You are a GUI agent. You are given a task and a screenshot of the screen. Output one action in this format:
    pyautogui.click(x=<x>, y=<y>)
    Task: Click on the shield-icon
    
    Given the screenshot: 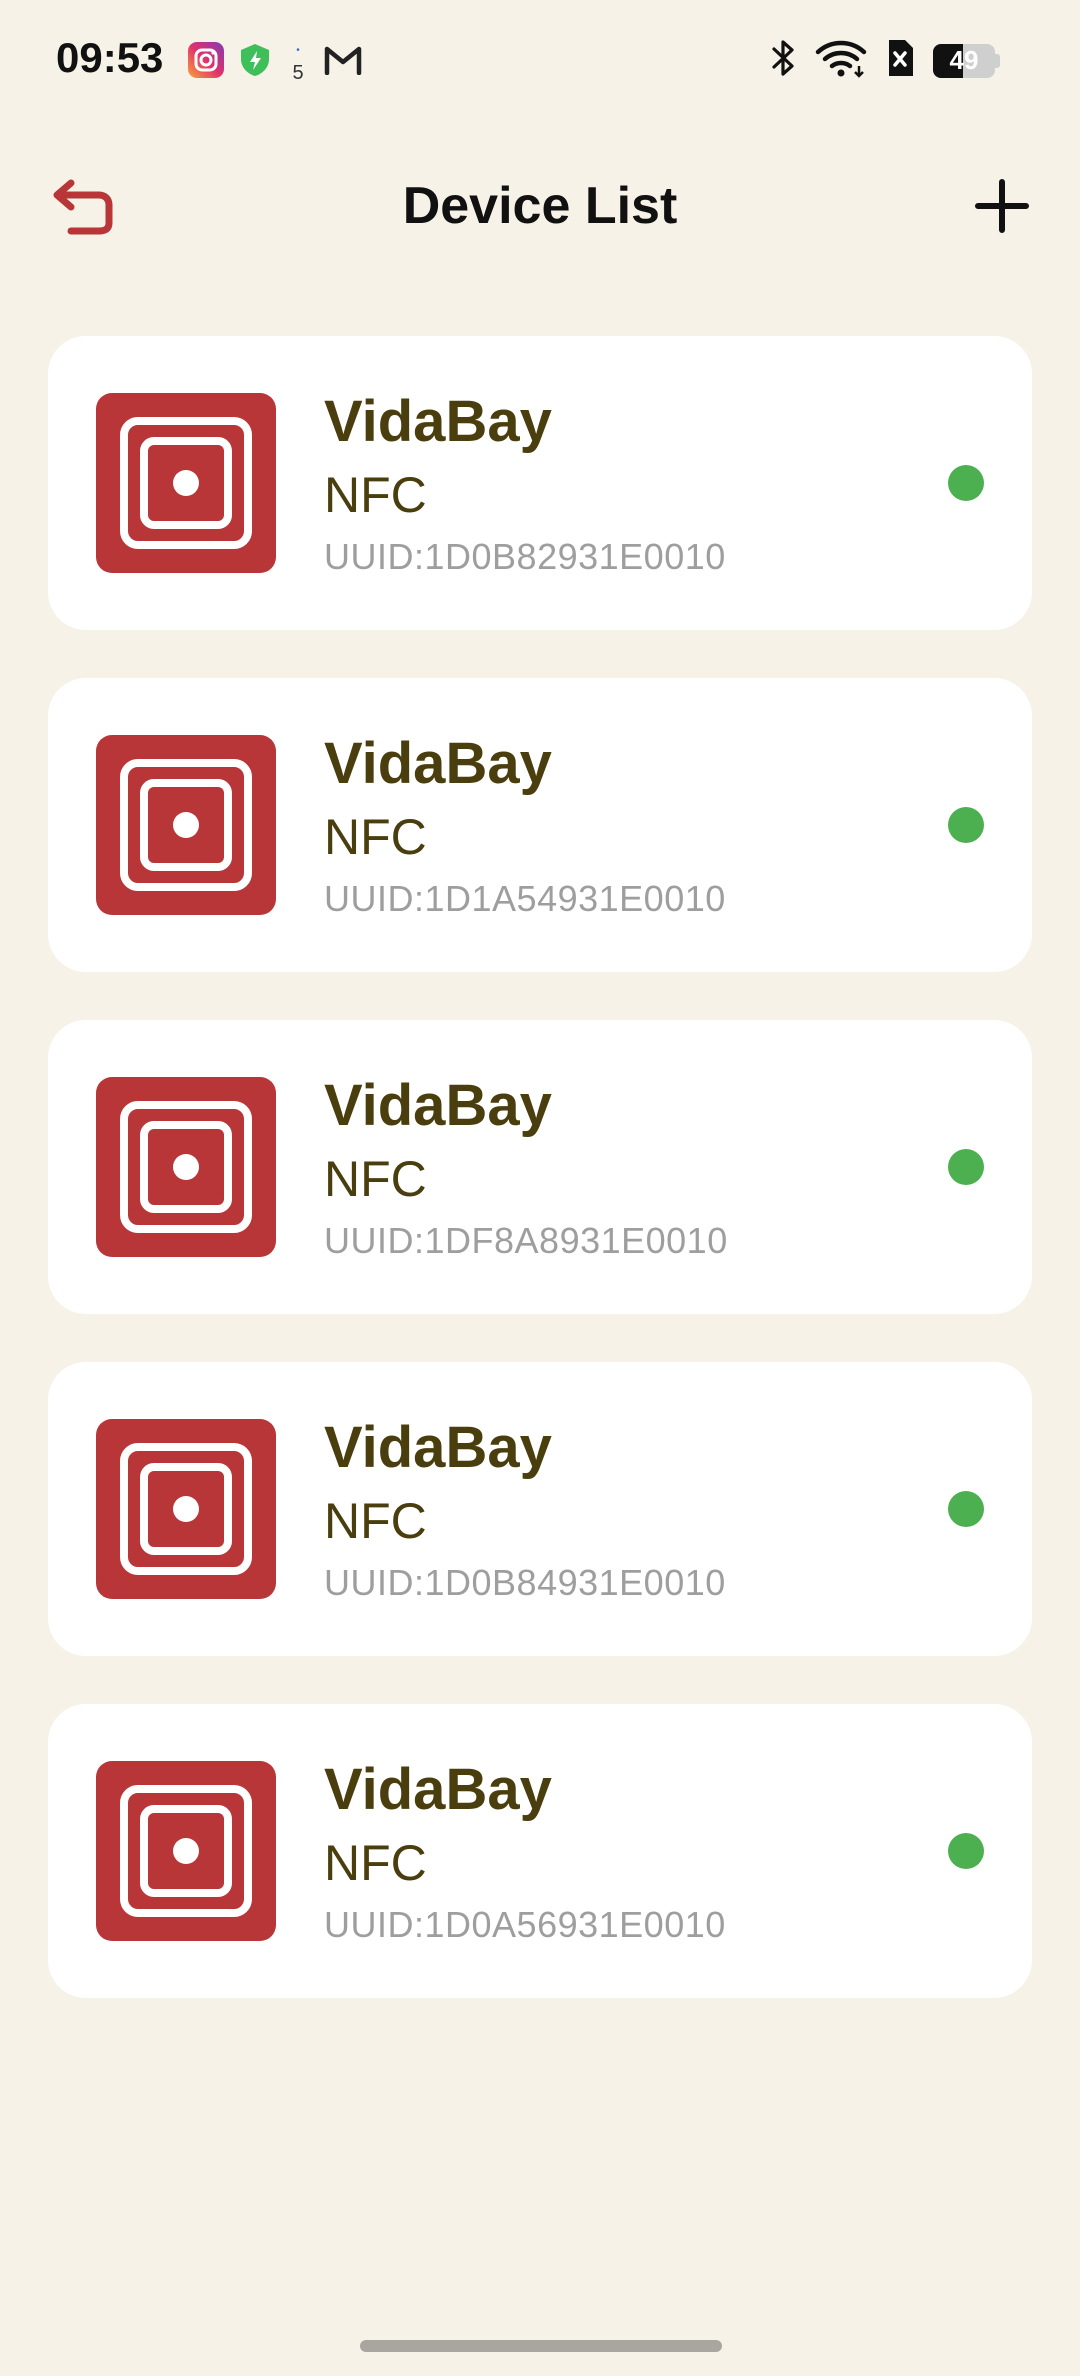 What is the action you would take?
    pyautogui.click(x=255, y=62)
    